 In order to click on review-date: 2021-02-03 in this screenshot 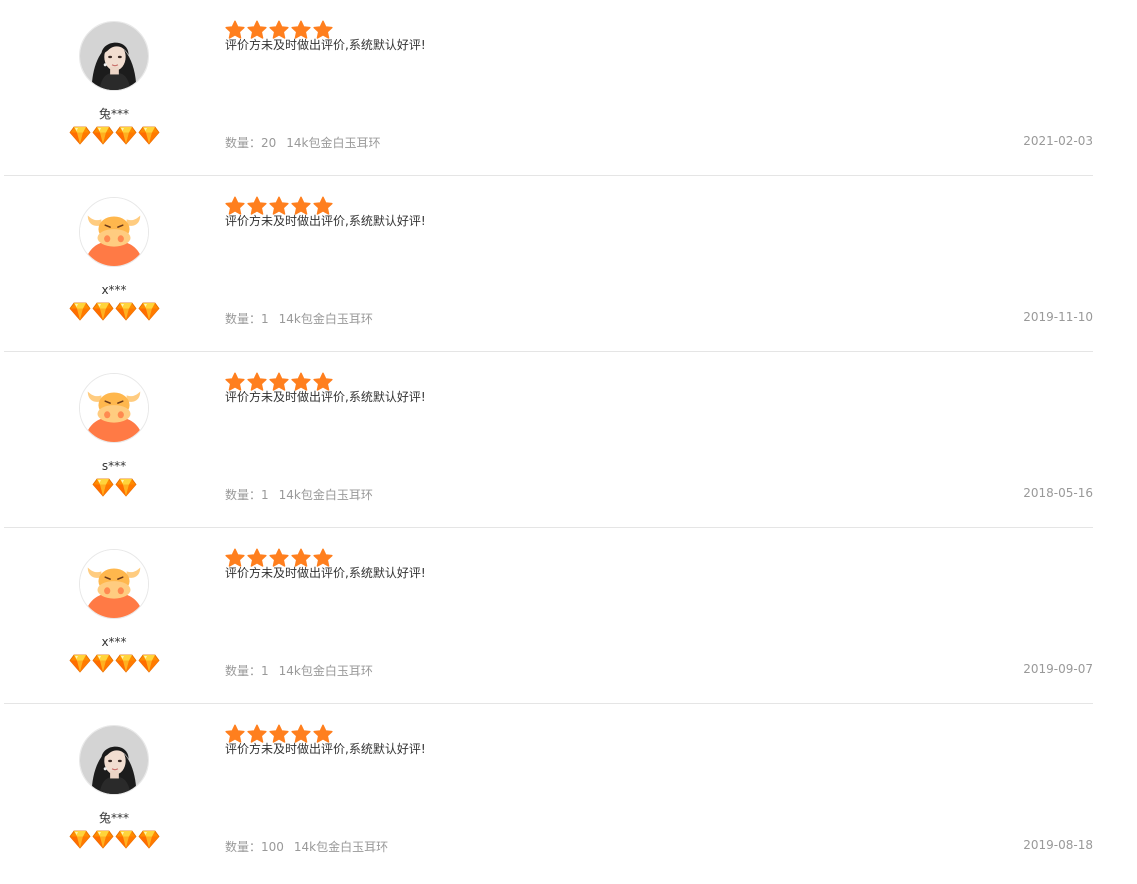, I will do `click(1058, 141)`.